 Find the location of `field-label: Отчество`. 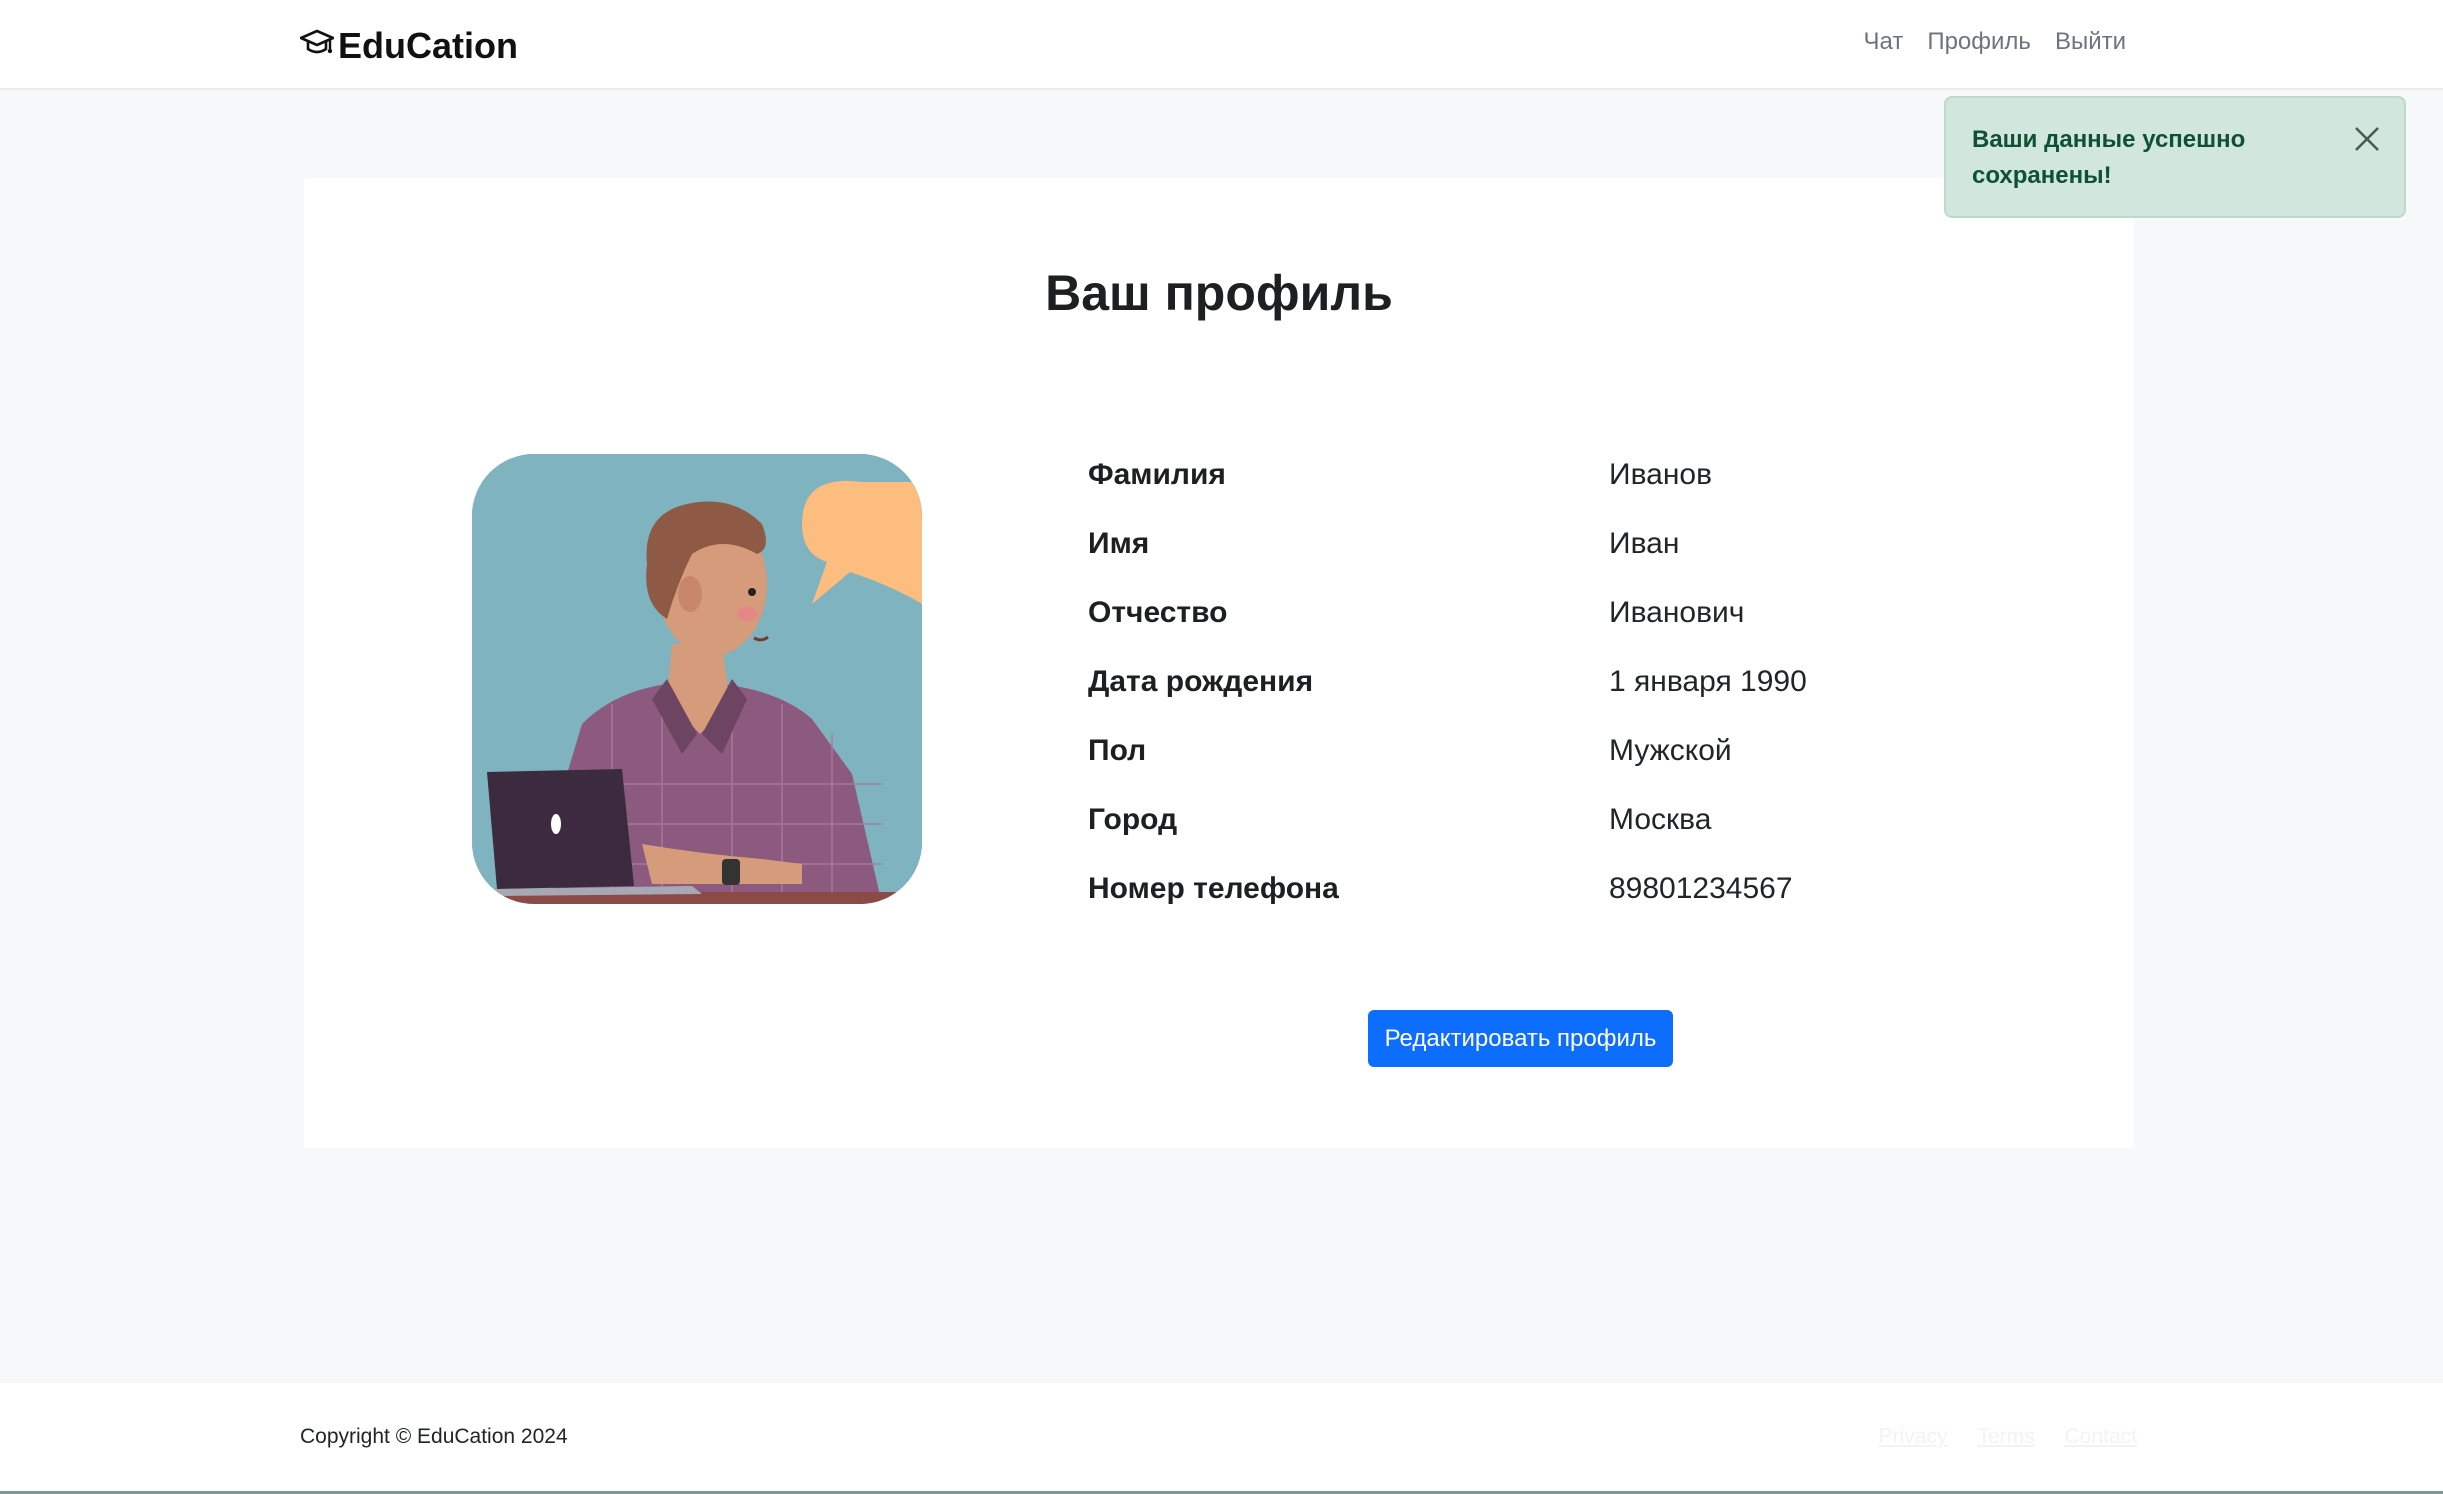

field-label: Отчество is located at coordinates (1158, 612).